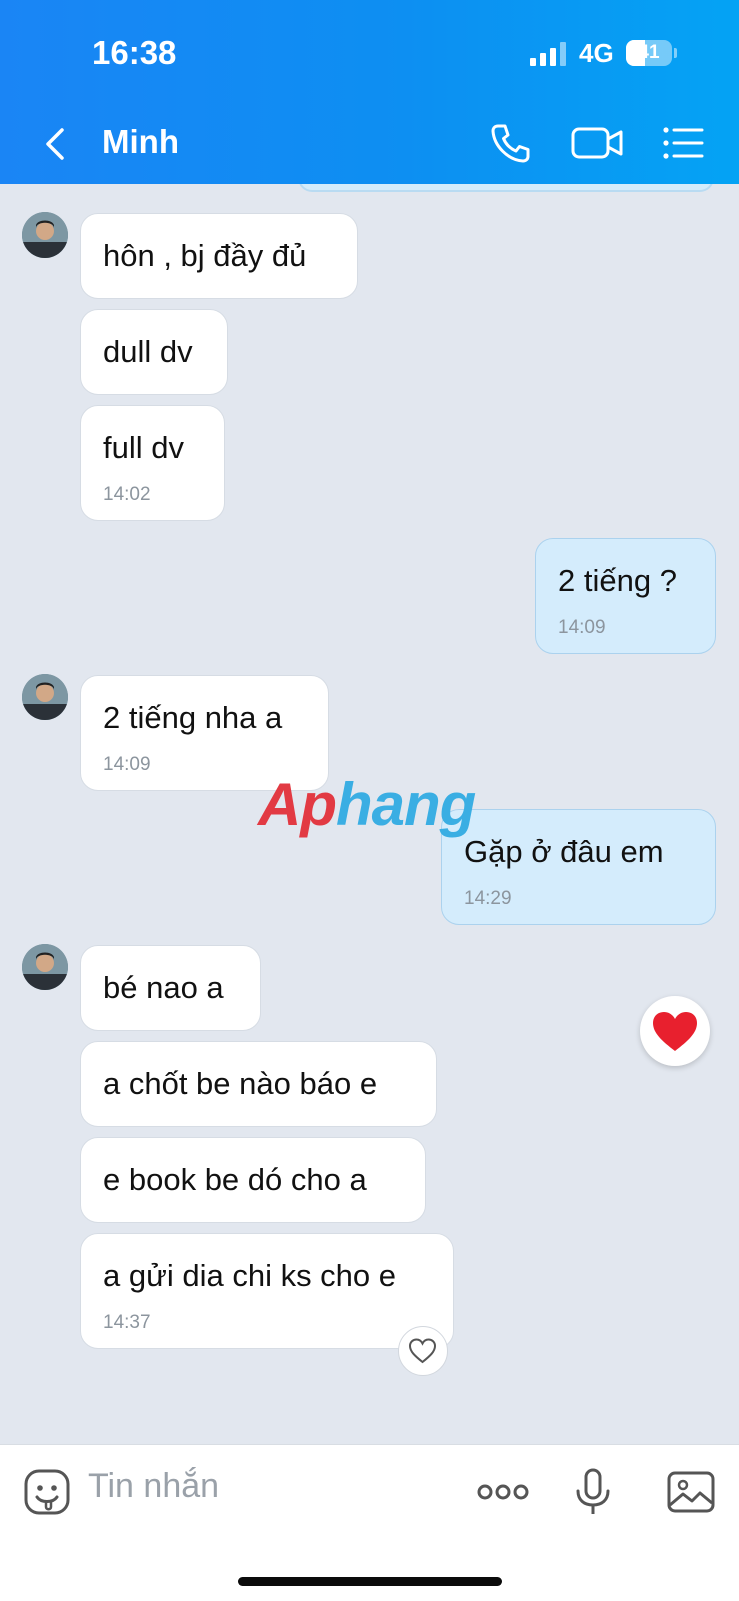  Describe the element at coordinates (617, 580) in the screenshot. I see `message-text: 2 tiếng ?` at that location.